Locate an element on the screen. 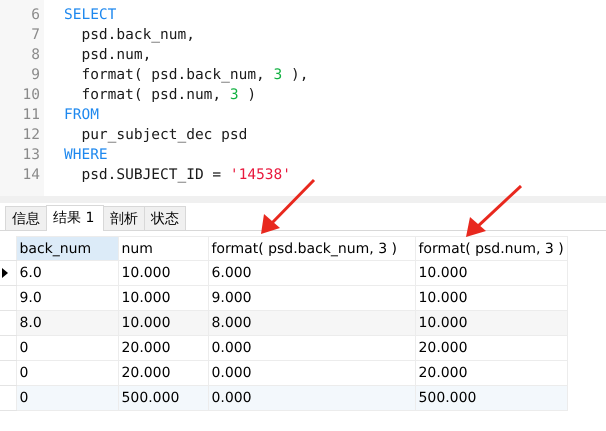 Image resolution: width=606 pixels, height=431 pixels. code-line: format( psd.back_num, 3 ), is located at coordinates (194, 75).